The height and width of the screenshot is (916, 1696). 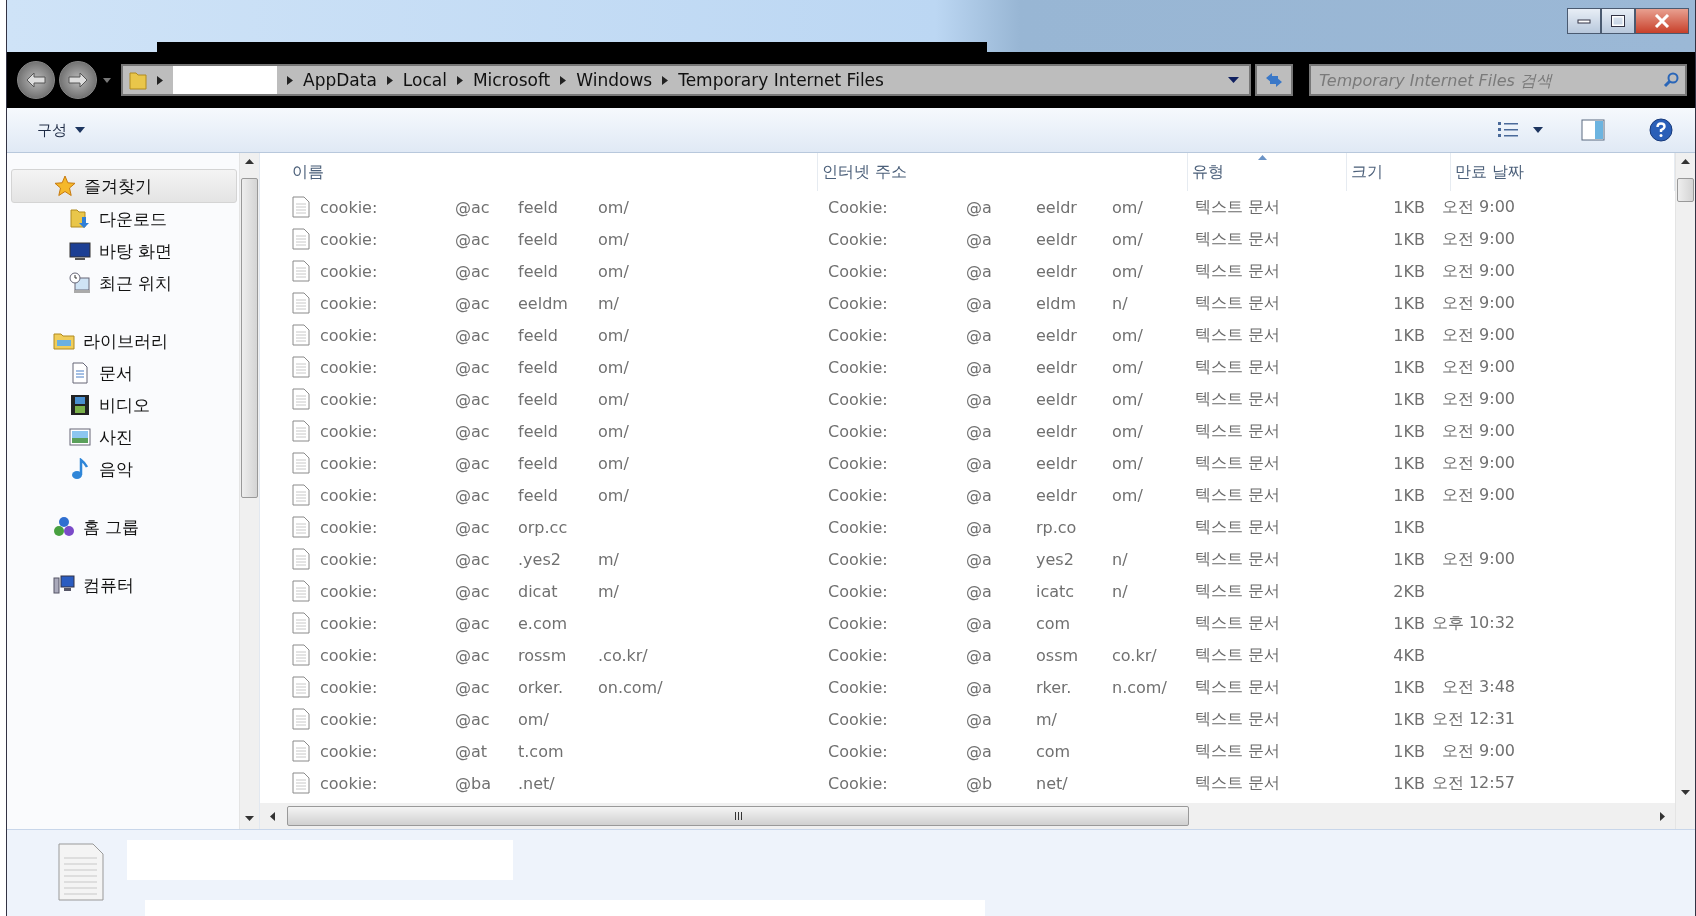 I want to click on column-header: 인터넷 주소, so click(x=1002, y=172).